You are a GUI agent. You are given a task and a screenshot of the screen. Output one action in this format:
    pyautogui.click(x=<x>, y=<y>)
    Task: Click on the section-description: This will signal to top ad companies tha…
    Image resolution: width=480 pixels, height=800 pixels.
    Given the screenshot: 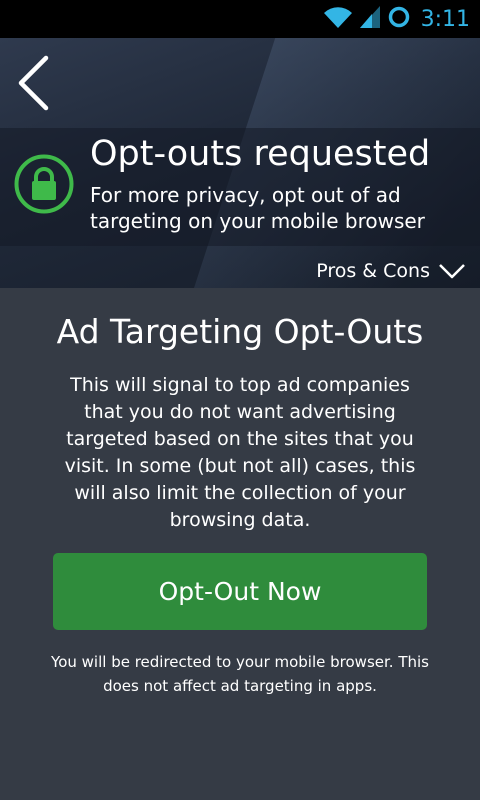 What is the action you would take?
    pyautogui.click(x=240, y=452)
    